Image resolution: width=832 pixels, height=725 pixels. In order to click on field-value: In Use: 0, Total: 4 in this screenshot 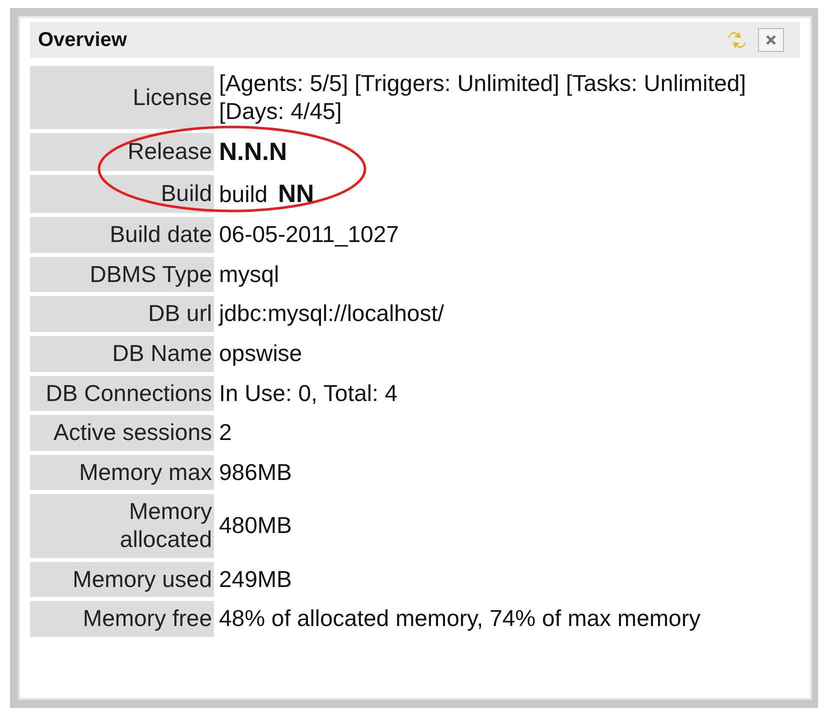, I will do `click(309, 393)`.